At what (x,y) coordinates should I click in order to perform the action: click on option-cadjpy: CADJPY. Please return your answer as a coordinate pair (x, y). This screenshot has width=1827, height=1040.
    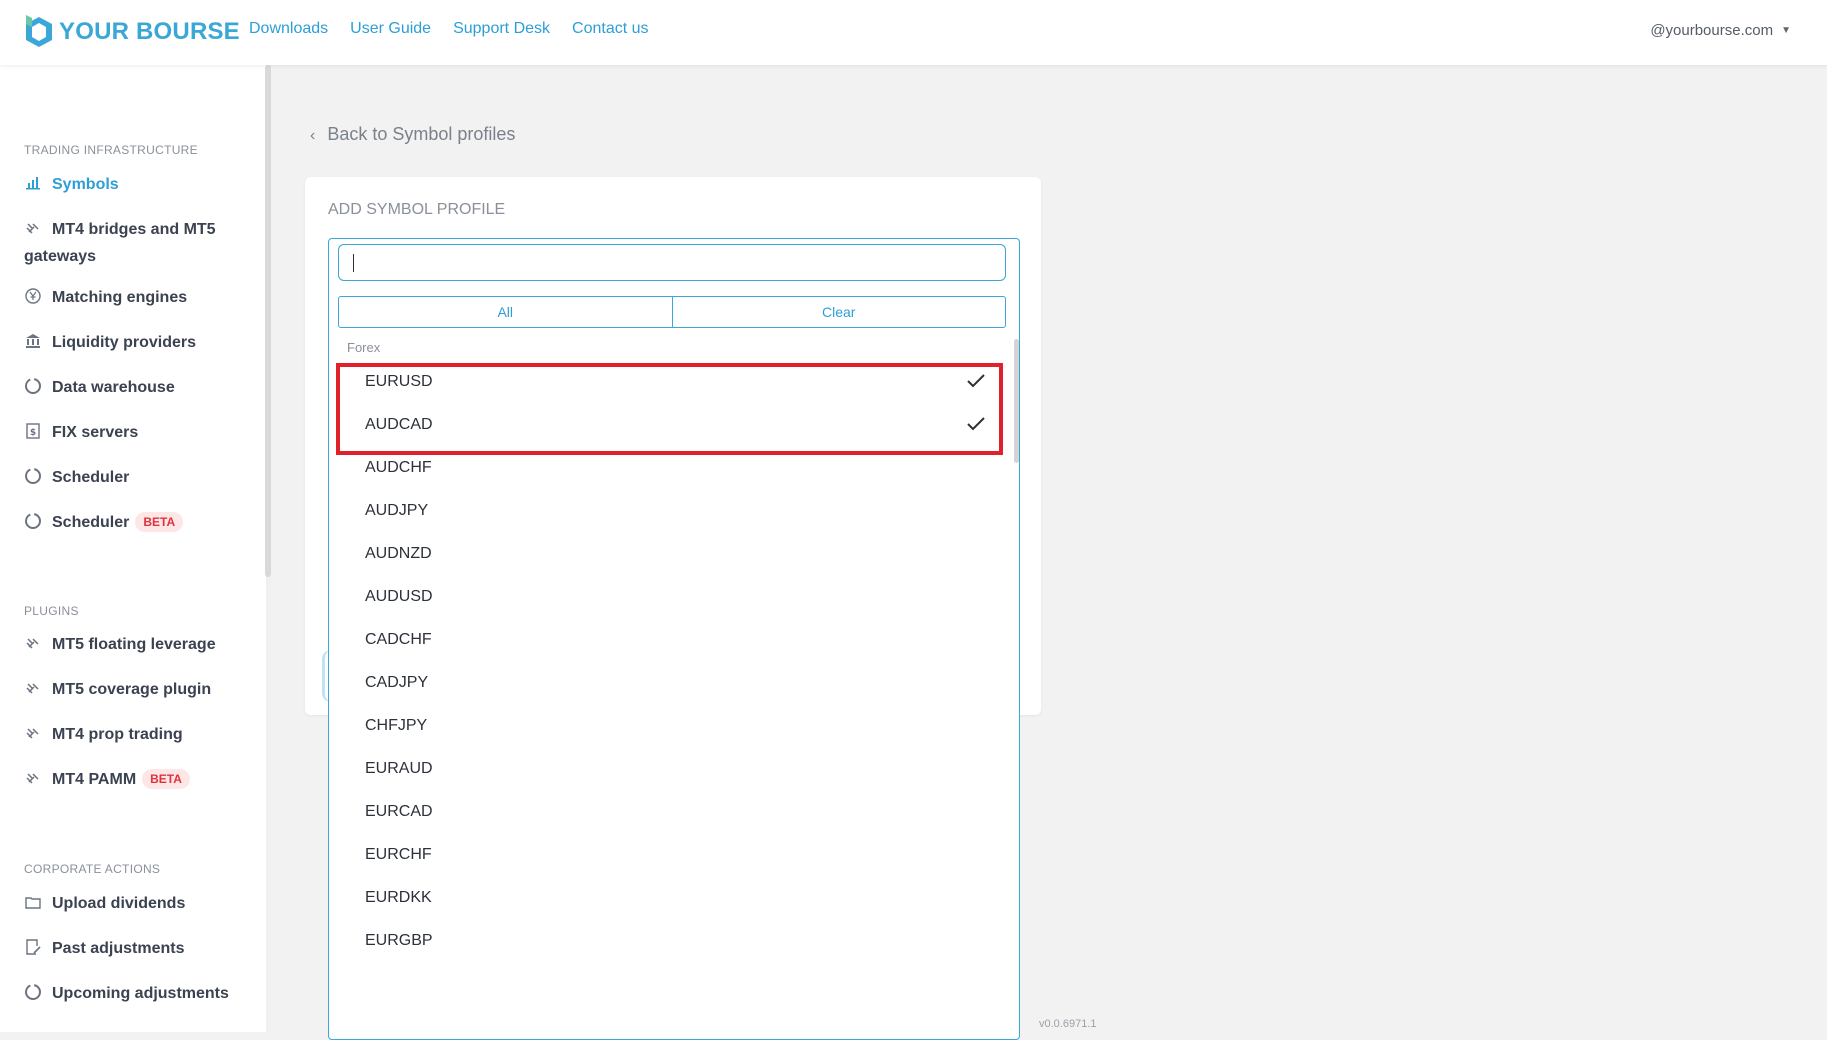
    Looking at the image, I should click on (675, 683).